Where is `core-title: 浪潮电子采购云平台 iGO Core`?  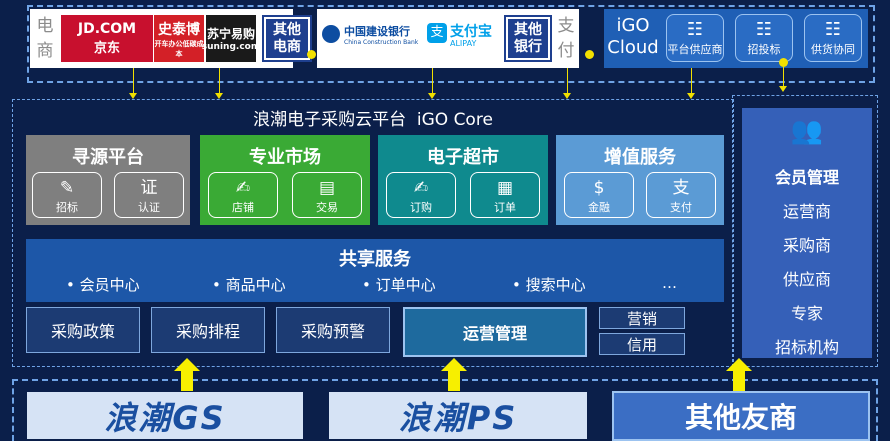 core-title: 浪潮电子采购云平台 iGO Core is located at coordinates (373, 120).